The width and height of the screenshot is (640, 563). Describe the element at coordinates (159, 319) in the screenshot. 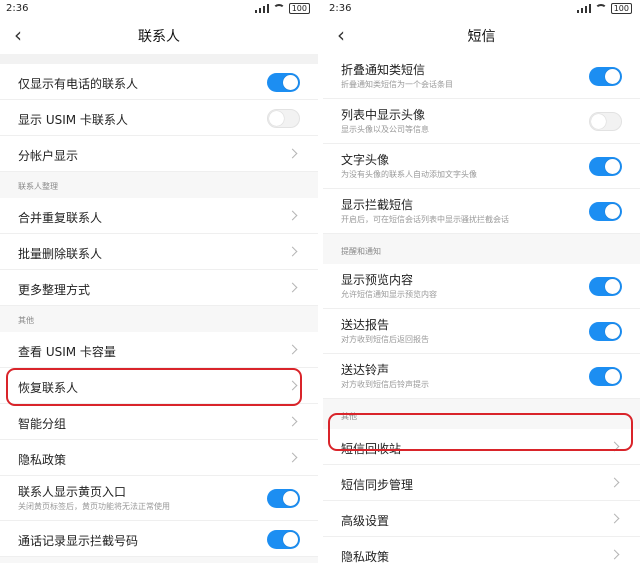

I see `section-header: 其他` at that location.